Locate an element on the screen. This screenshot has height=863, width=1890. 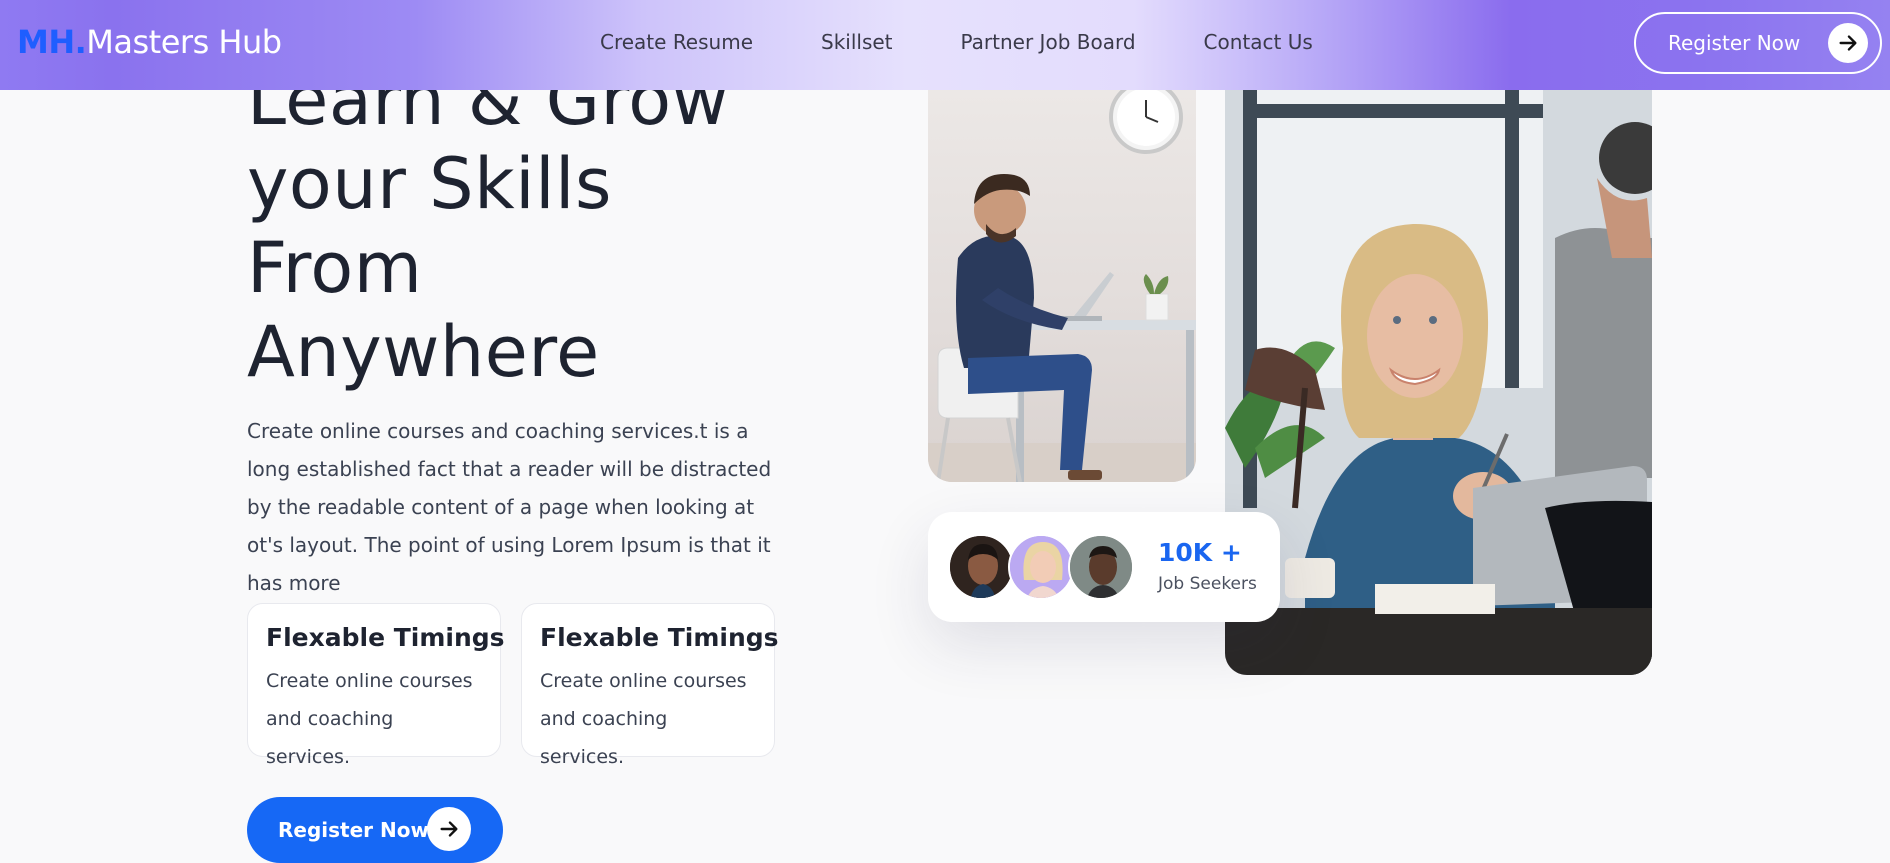
hero-title-line: Anywhere is located at coordinates (423, 352).